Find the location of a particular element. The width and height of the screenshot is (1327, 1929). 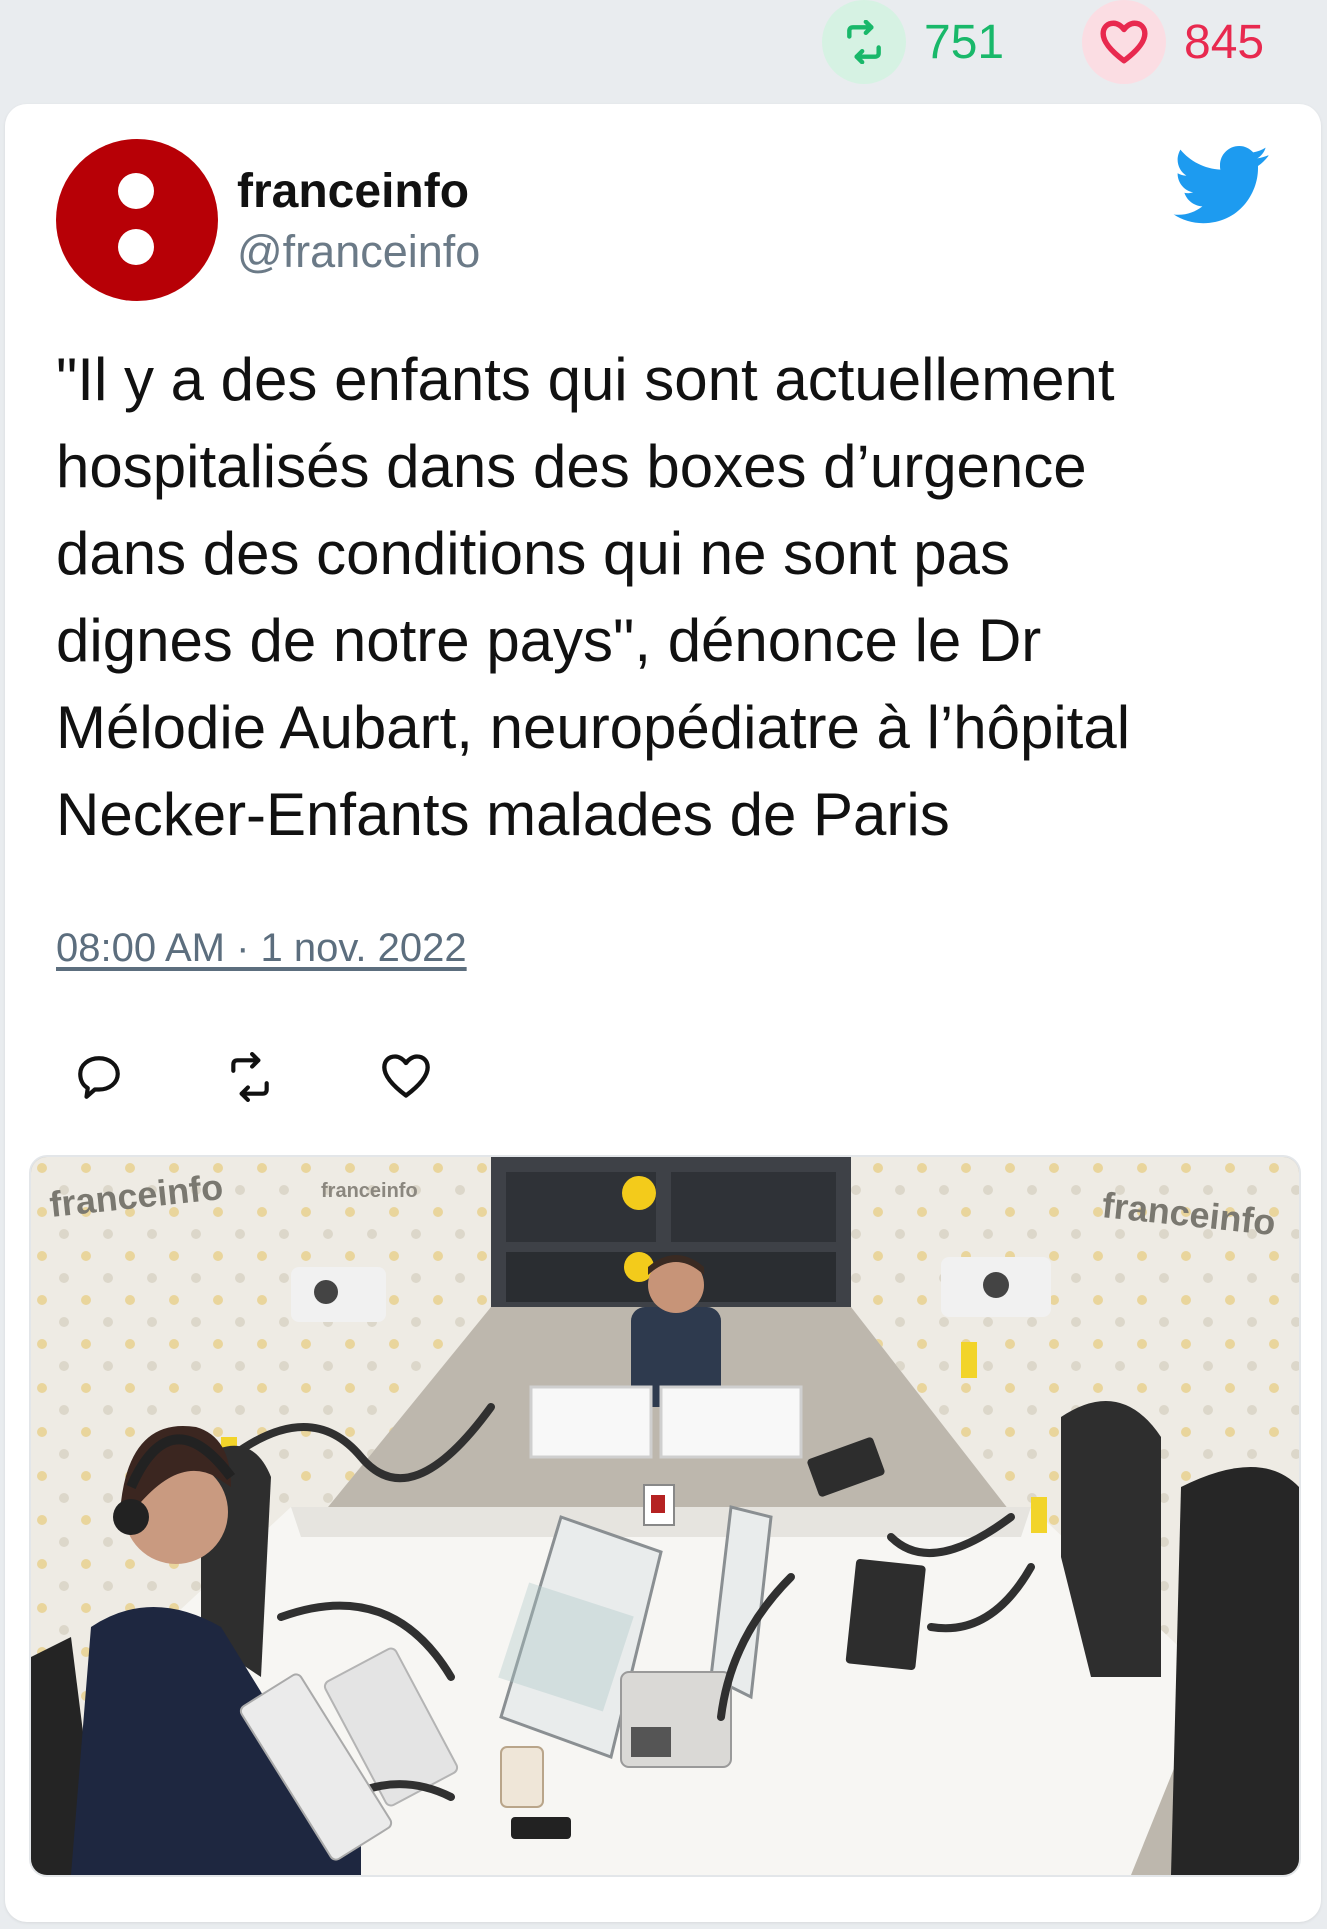

reply-button is located at coordinates (99, 1079).